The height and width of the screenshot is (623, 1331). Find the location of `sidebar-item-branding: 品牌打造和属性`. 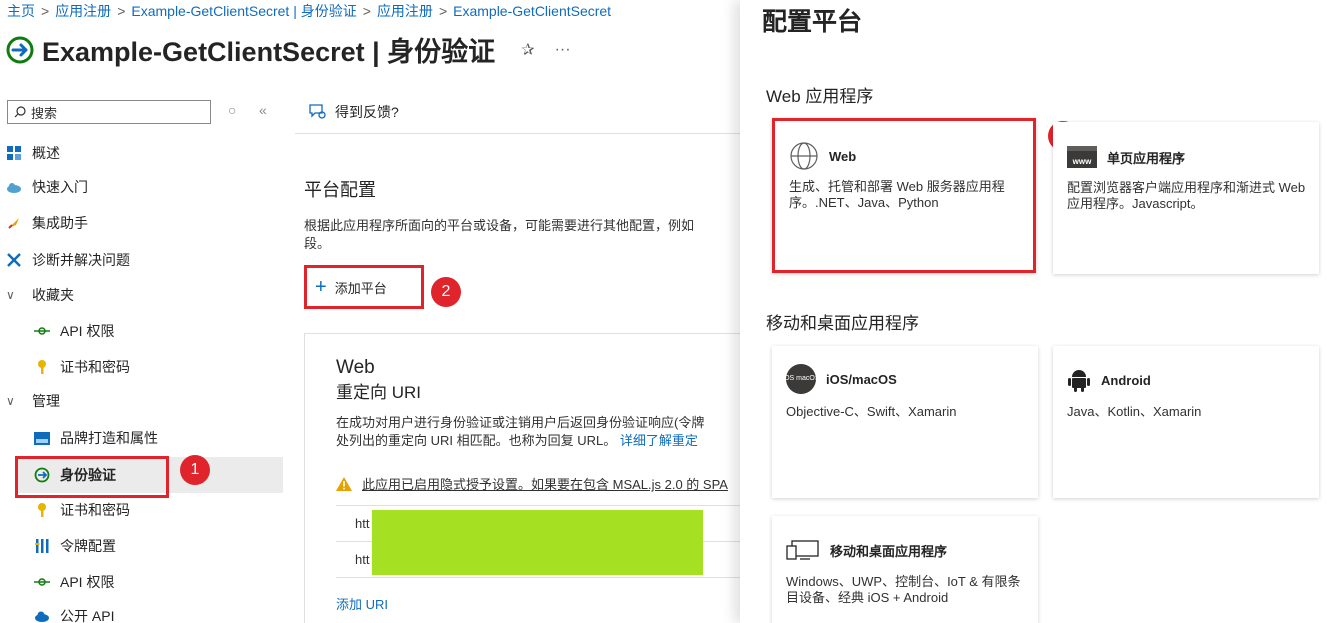

sidebar-item-branding: 品牌打造和属性 is located at coordinates (96, 438).